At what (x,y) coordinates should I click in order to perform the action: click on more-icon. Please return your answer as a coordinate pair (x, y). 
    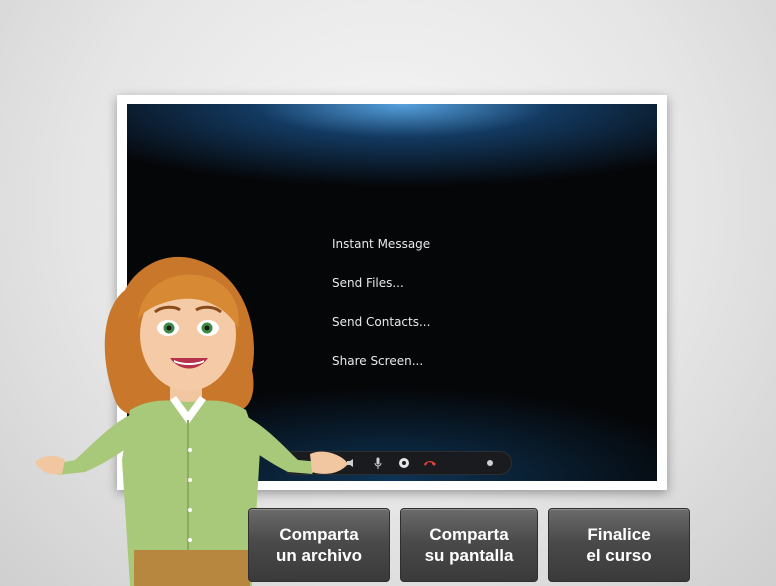
    Looking at the image, I should click on (490, 463).